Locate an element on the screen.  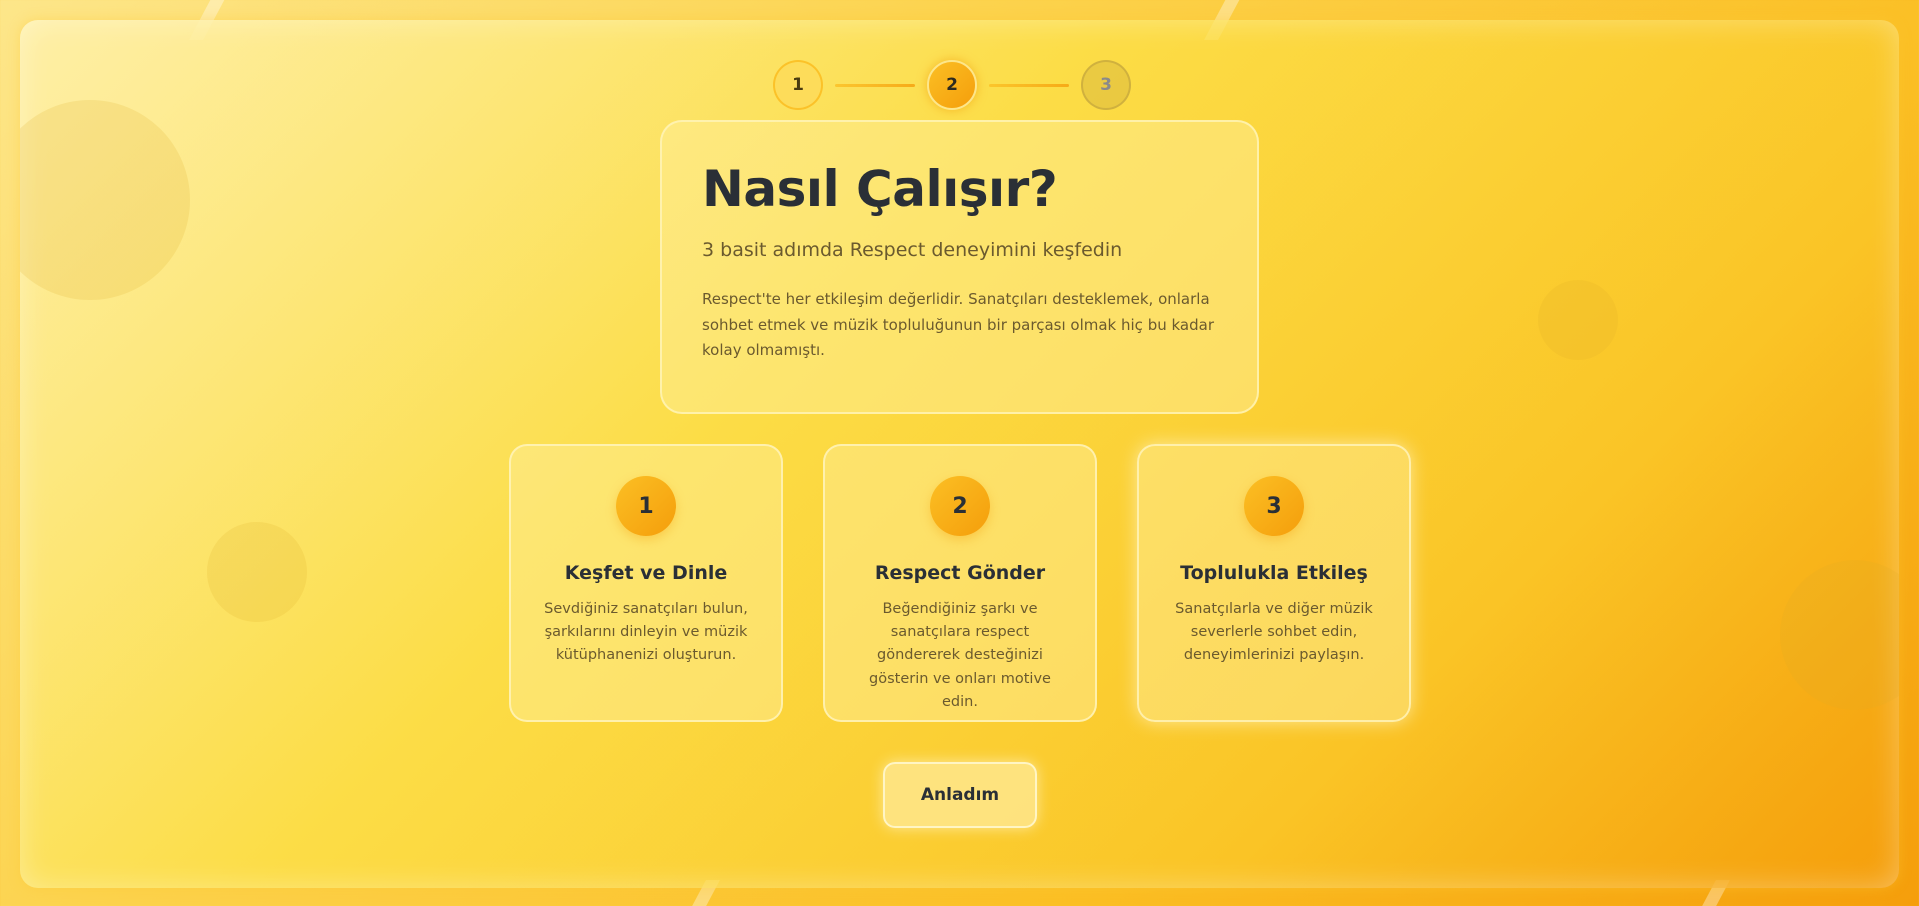
step-indicator-3: 3 is located at coordinates (1106, 85).